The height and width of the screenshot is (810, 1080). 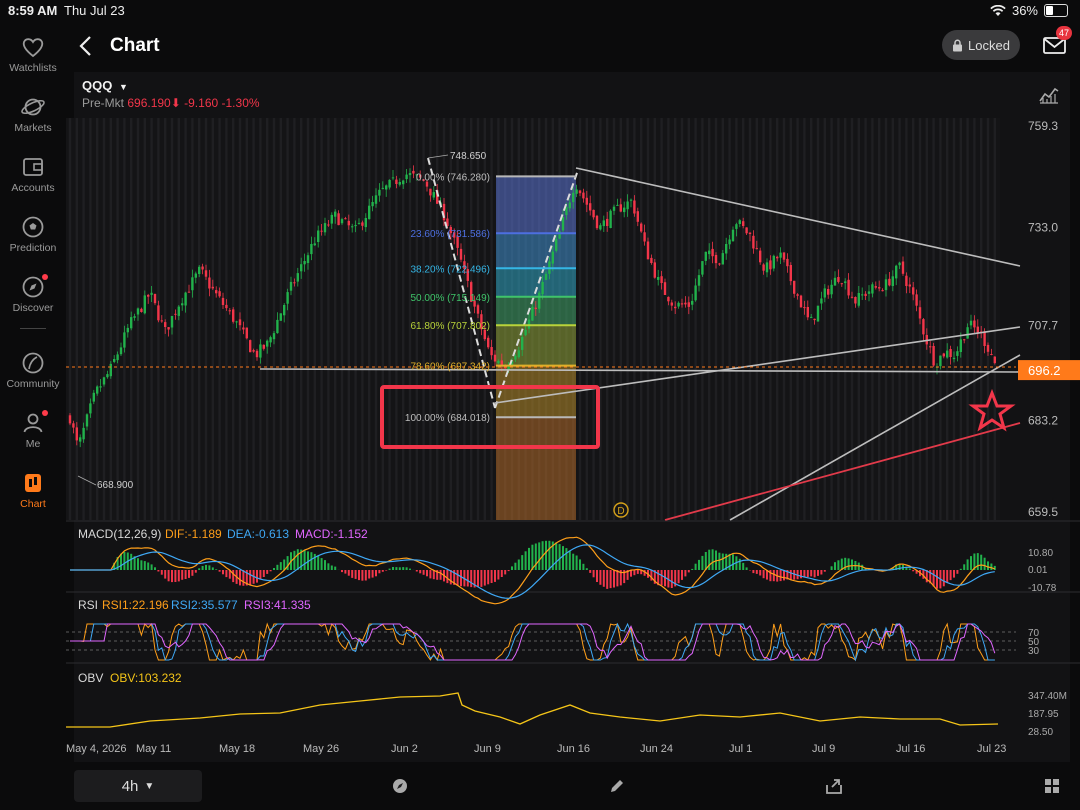 I want to click on discover-notification-dot, so click(x=45, y=277).